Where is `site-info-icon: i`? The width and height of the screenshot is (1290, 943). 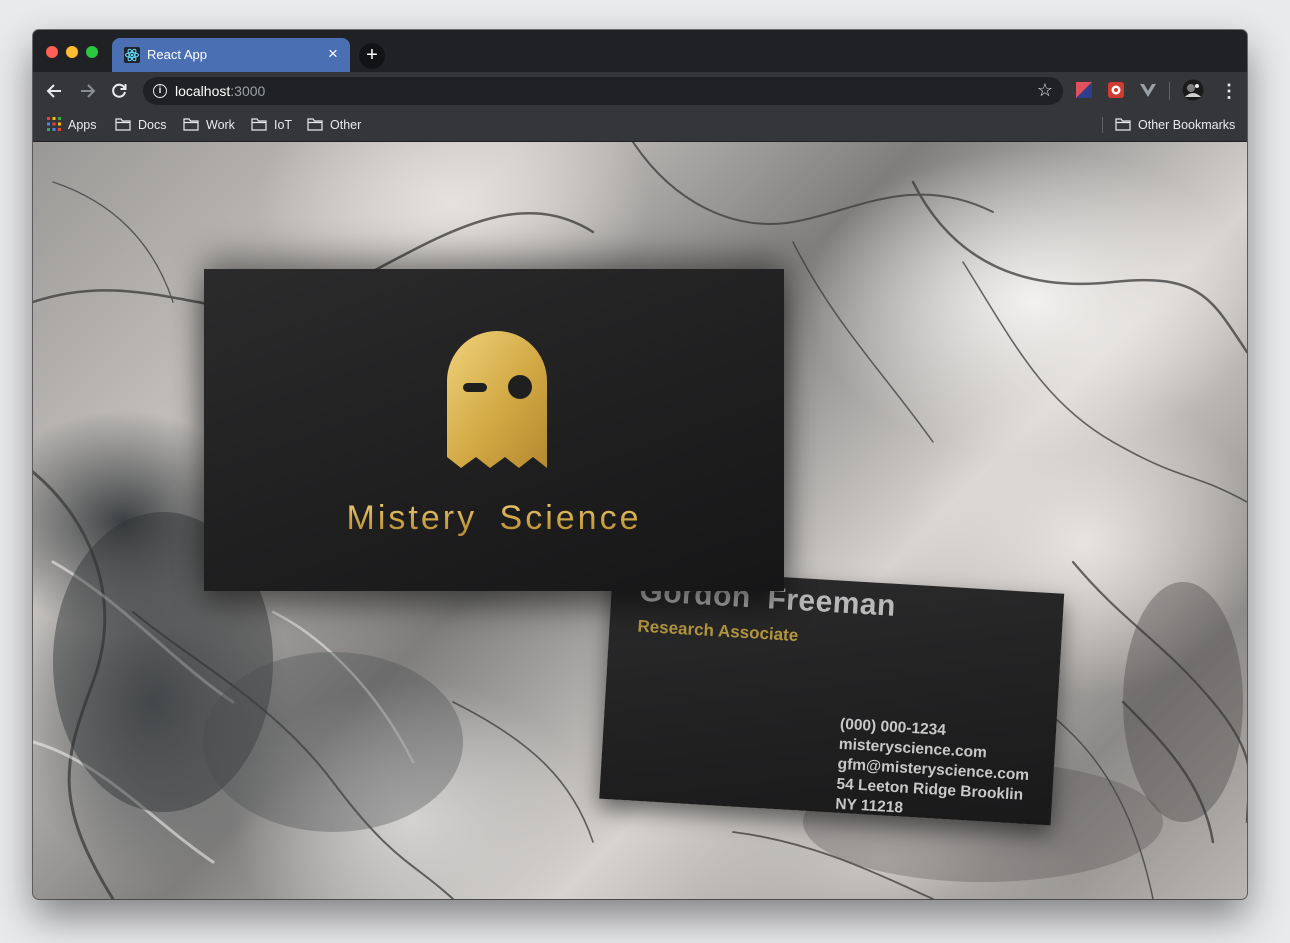
site-info-icon: i is located at coordinates (160, 91).